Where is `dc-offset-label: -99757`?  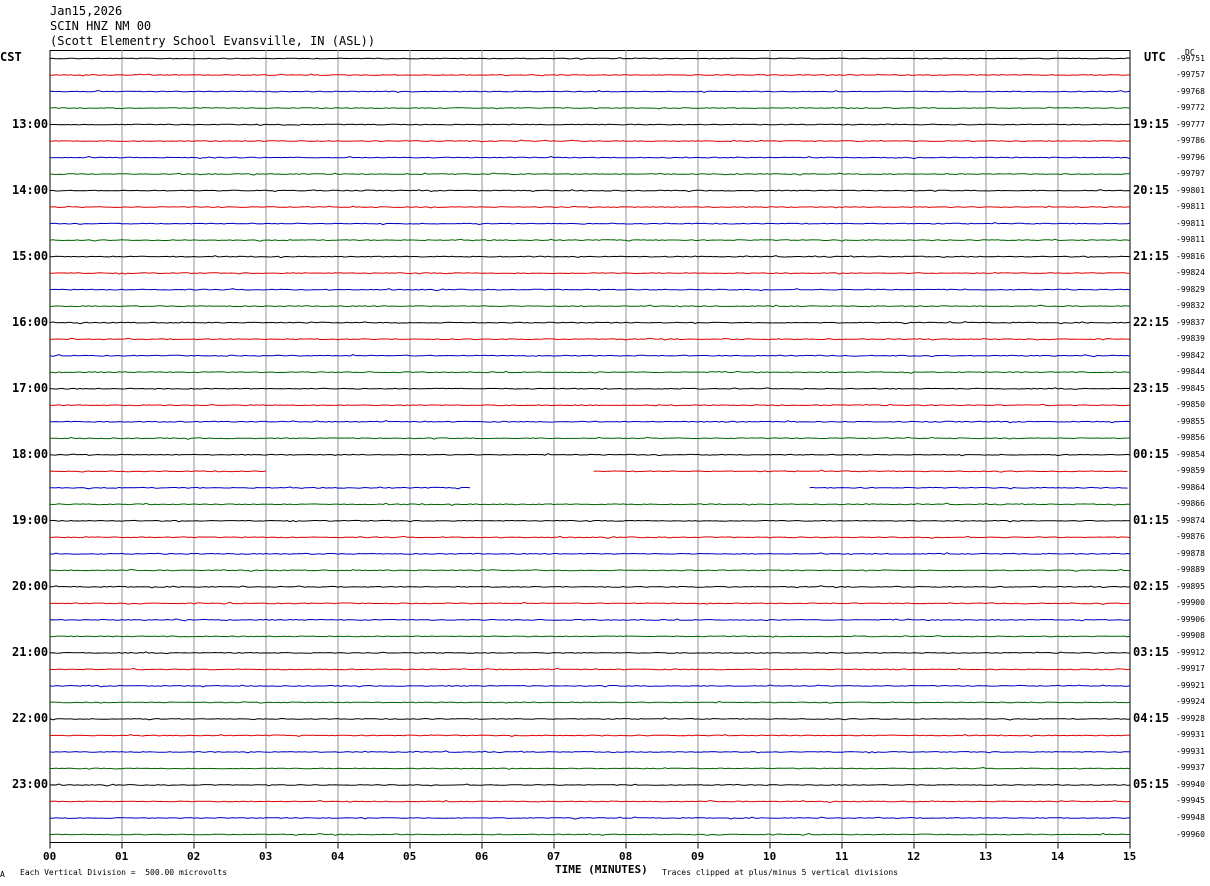 dc-offset-label: -99757 is located at coordinates (1190, 74).